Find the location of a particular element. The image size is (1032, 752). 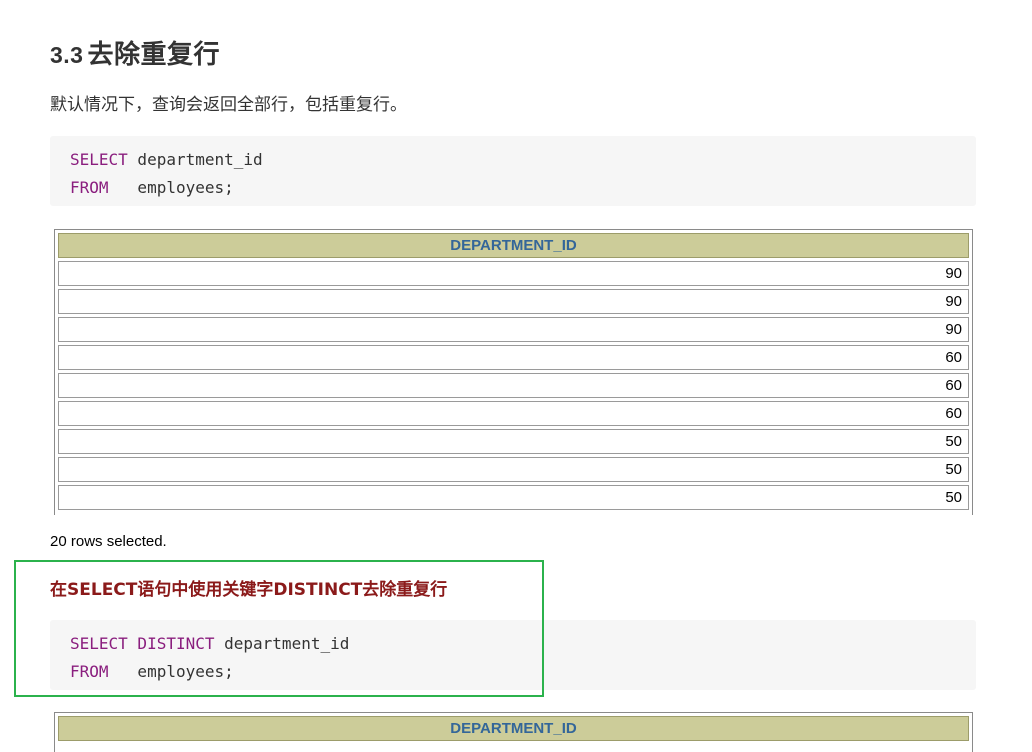

distinct-callout: 在SELECT语句中使用关键字DISTINCT去除重复行 is located at coordinates (249, 590).